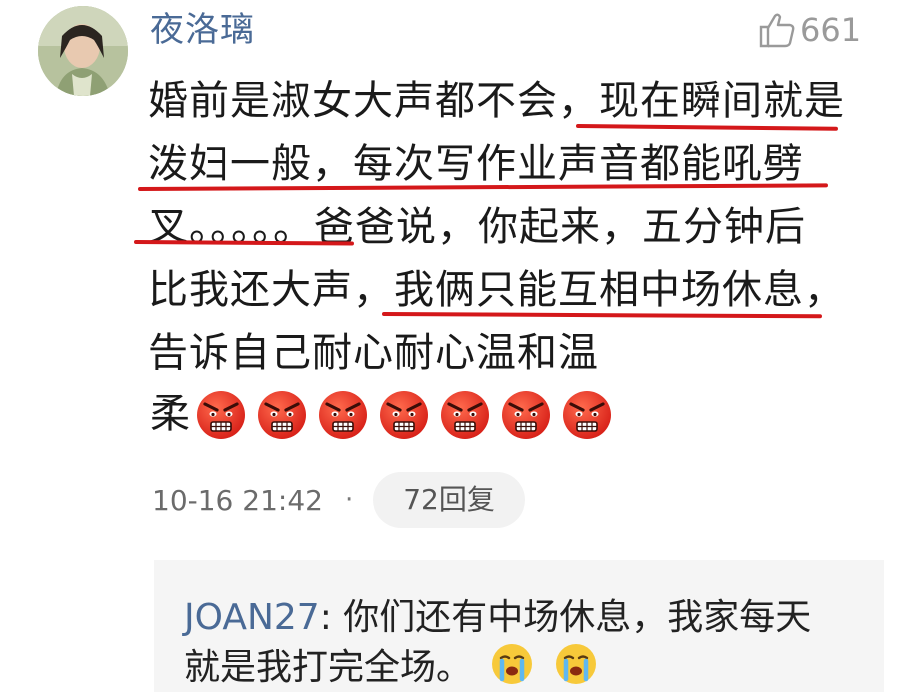 The image size is (900, 692). I want to click on username: 夜洛璃, so click(202, 30).